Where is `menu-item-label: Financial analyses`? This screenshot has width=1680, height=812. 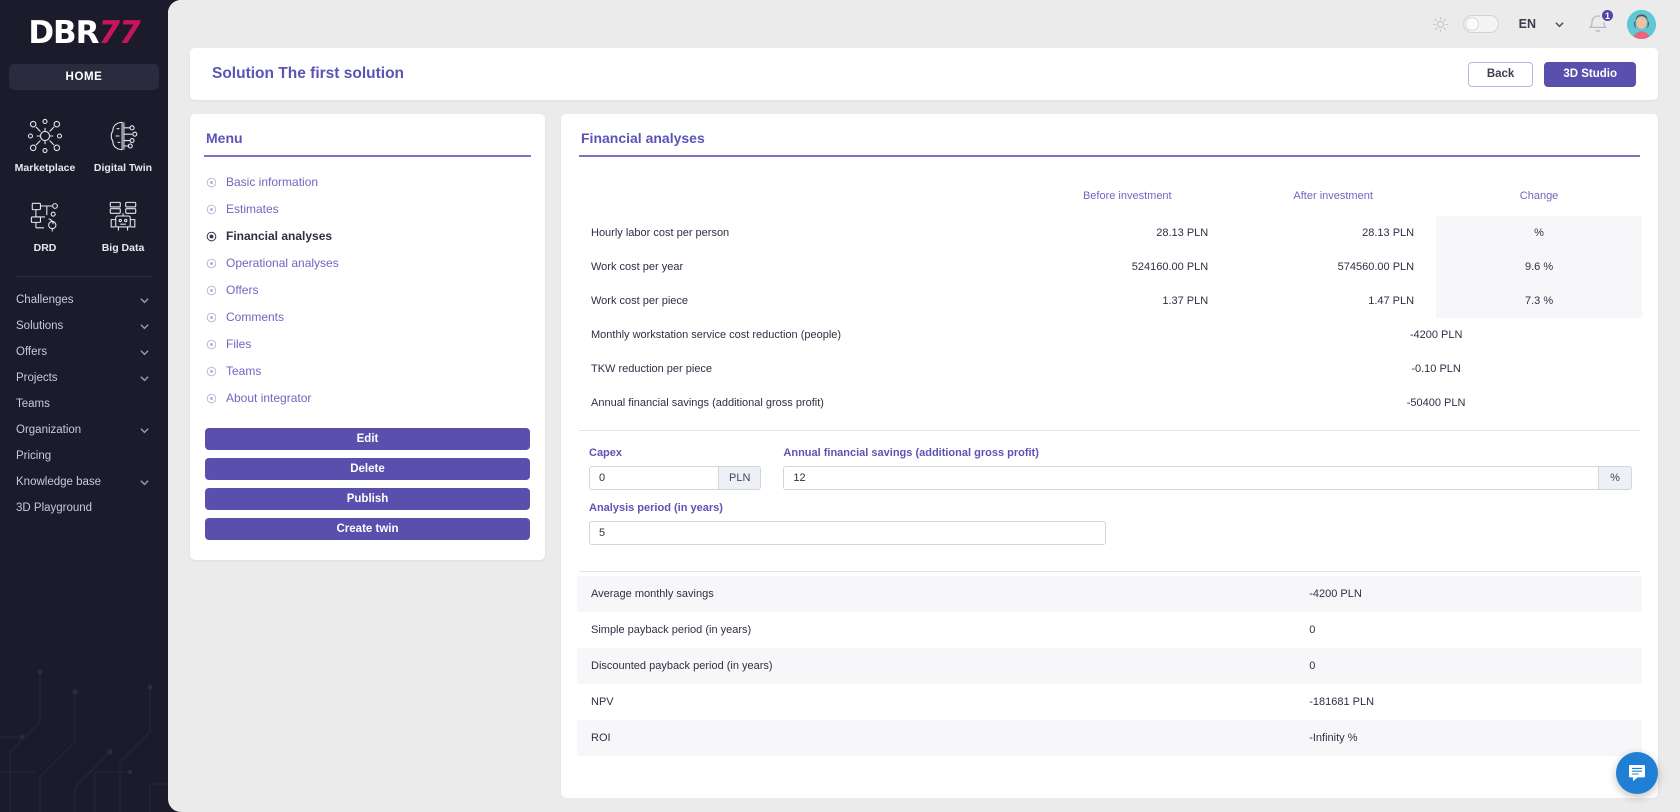
menu-item-label: Financial analyses is located at coordinates (279, 236).